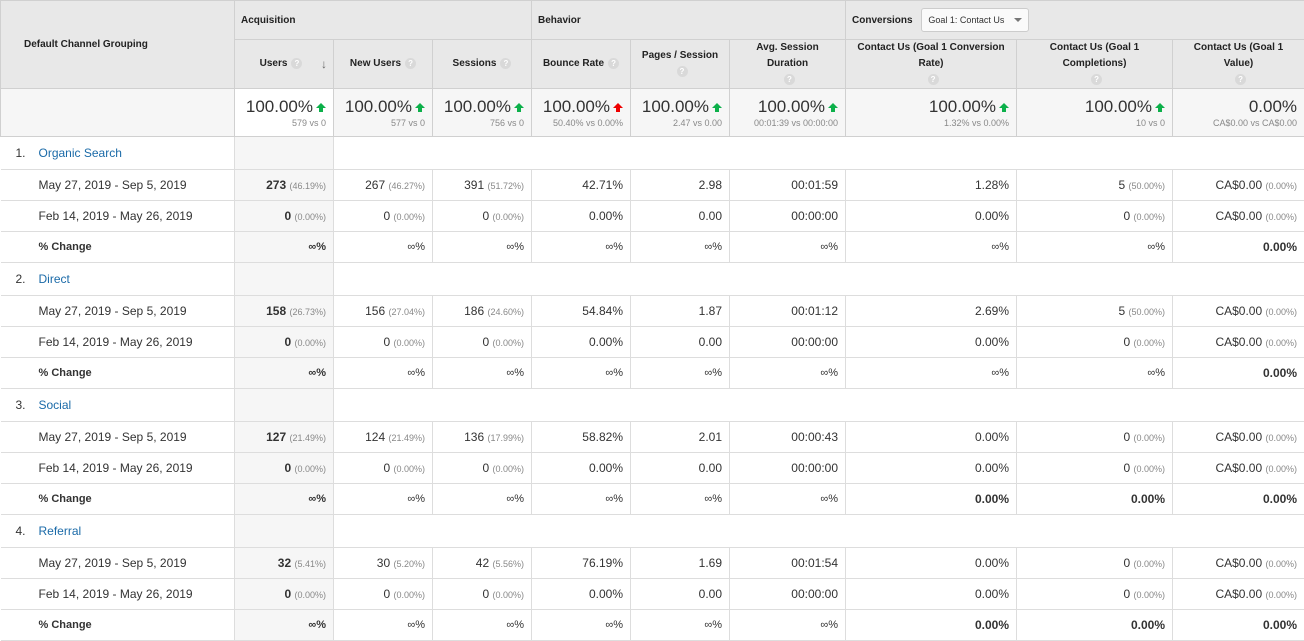 The image size is (1304, 641). What do you see at coordinates (1238, 594) in the screenshot?
I see `metric-value: CA$0.00` at bounding box center [1238, 594].